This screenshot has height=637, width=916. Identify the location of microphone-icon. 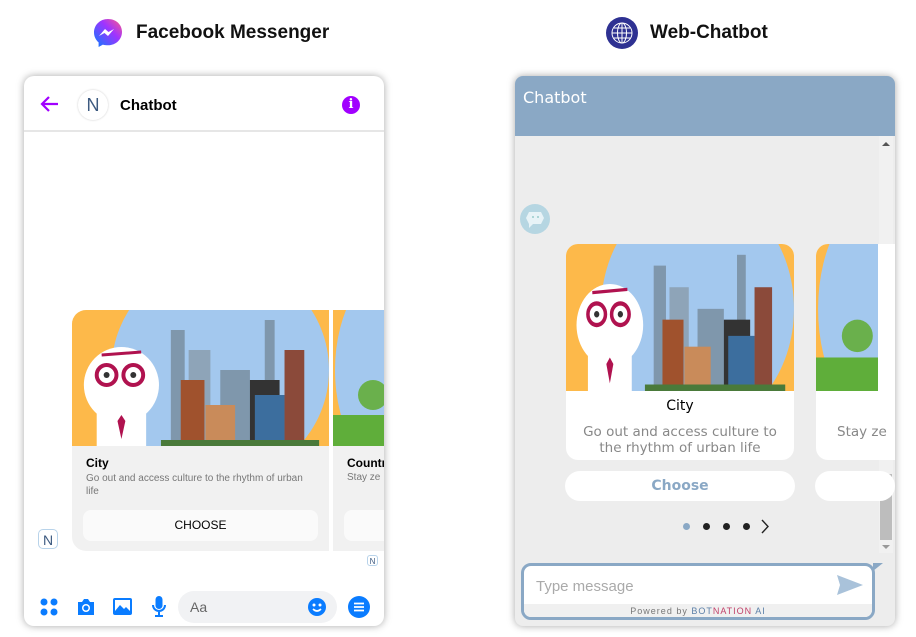
(159, 606).